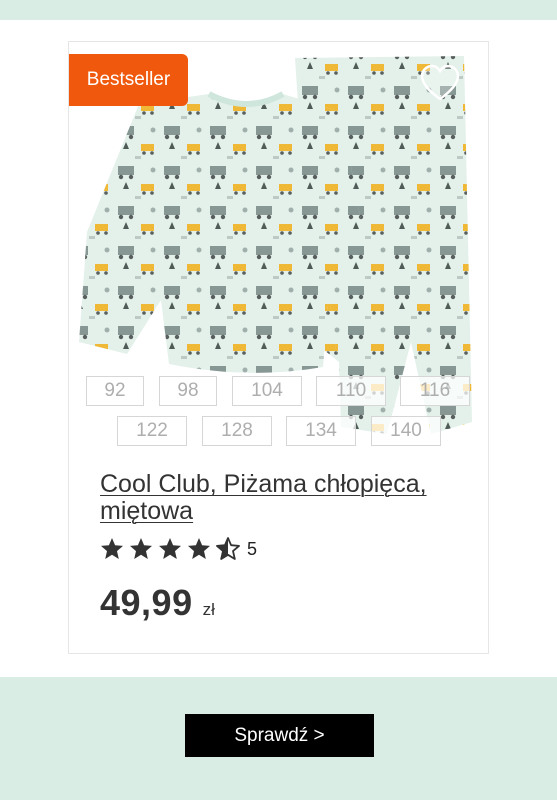  What do you see at coordinates (279, 735) in the screenshot?
I see `check-button: Sprawdź >` at bounding box center [279, 735].